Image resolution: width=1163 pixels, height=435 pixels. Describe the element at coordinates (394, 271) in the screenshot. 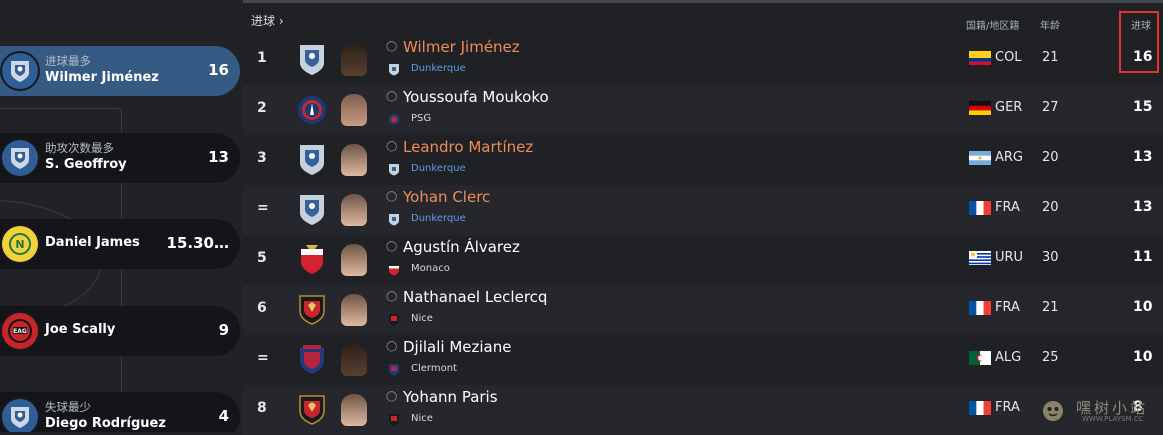

I see `monaco-mini-logo-icon` at that location.